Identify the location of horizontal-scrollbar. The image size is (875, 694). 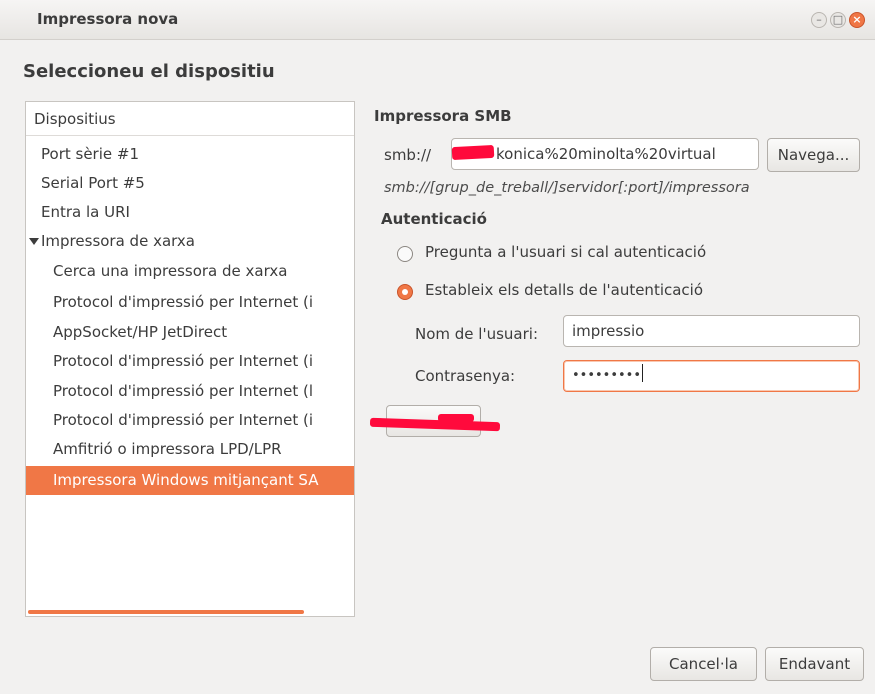
(166, 612).